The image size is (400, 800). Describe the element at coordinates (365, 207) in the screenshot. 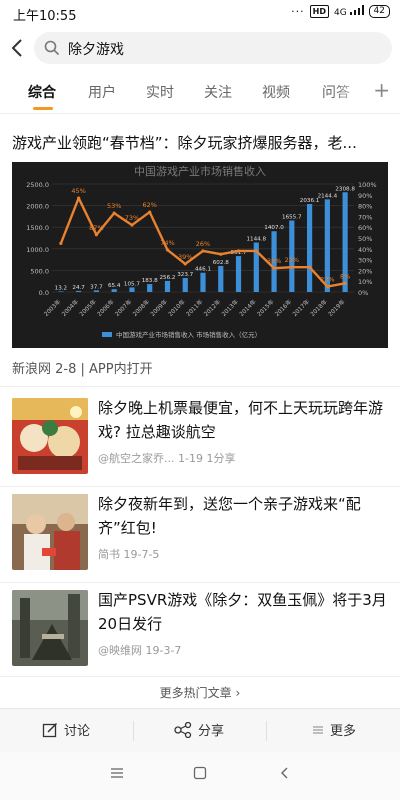

I see `y2-tick-label: 80%` at that location.